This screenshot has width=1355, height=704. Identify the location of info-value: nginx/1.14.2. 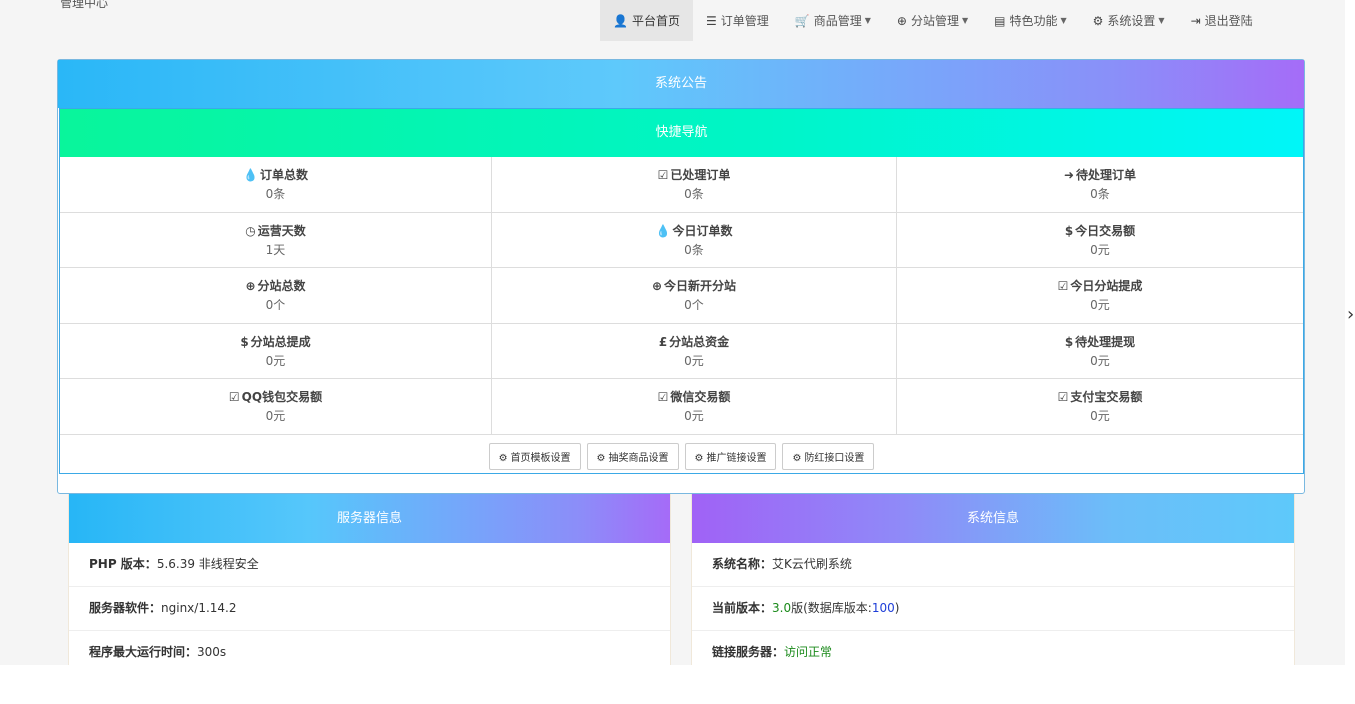
(199, 608).